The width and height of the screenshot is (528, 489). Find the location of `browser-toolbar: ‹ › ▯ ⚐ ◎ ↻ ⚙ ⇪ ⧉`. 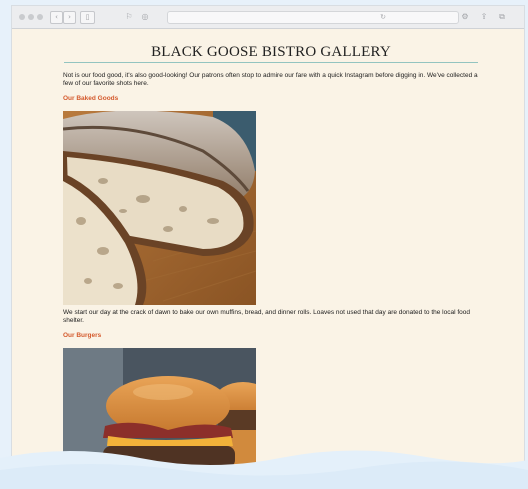

browser-toolbar: ‹ › ▯ ⚐ ◎ ↻ ⚙ ⇪ ⧉ is located at coordinates (268, 17).